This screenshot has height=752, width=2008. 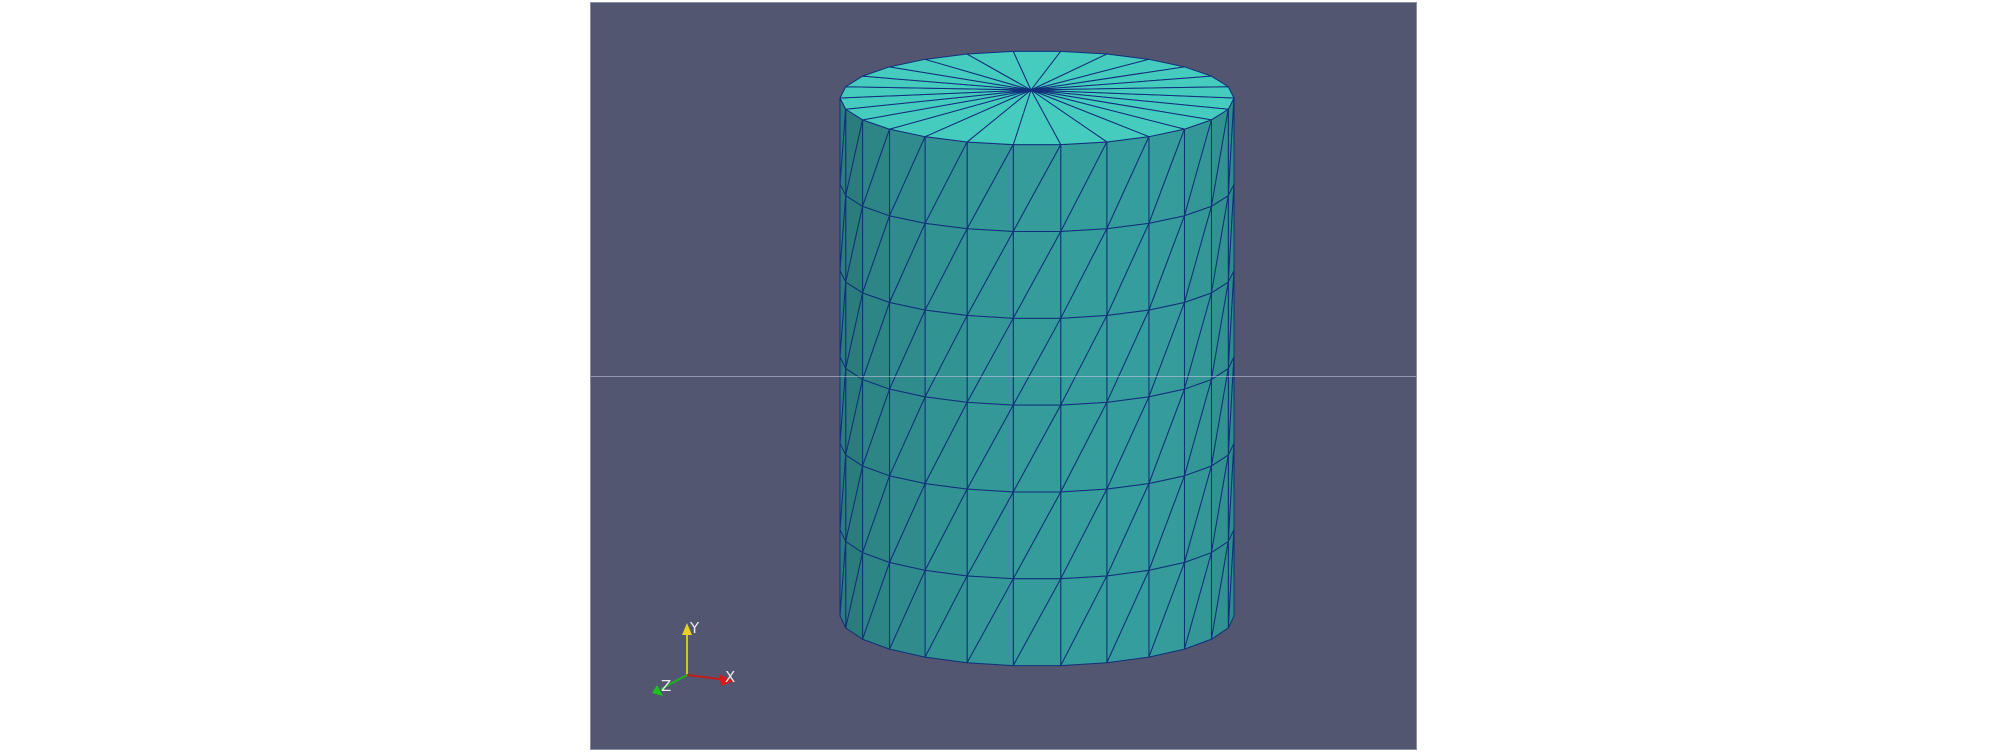 What do you see at coordinates (666, 686) in the screenshot?
I see `z-axis-label: Z` at bounding box center [666, 686].